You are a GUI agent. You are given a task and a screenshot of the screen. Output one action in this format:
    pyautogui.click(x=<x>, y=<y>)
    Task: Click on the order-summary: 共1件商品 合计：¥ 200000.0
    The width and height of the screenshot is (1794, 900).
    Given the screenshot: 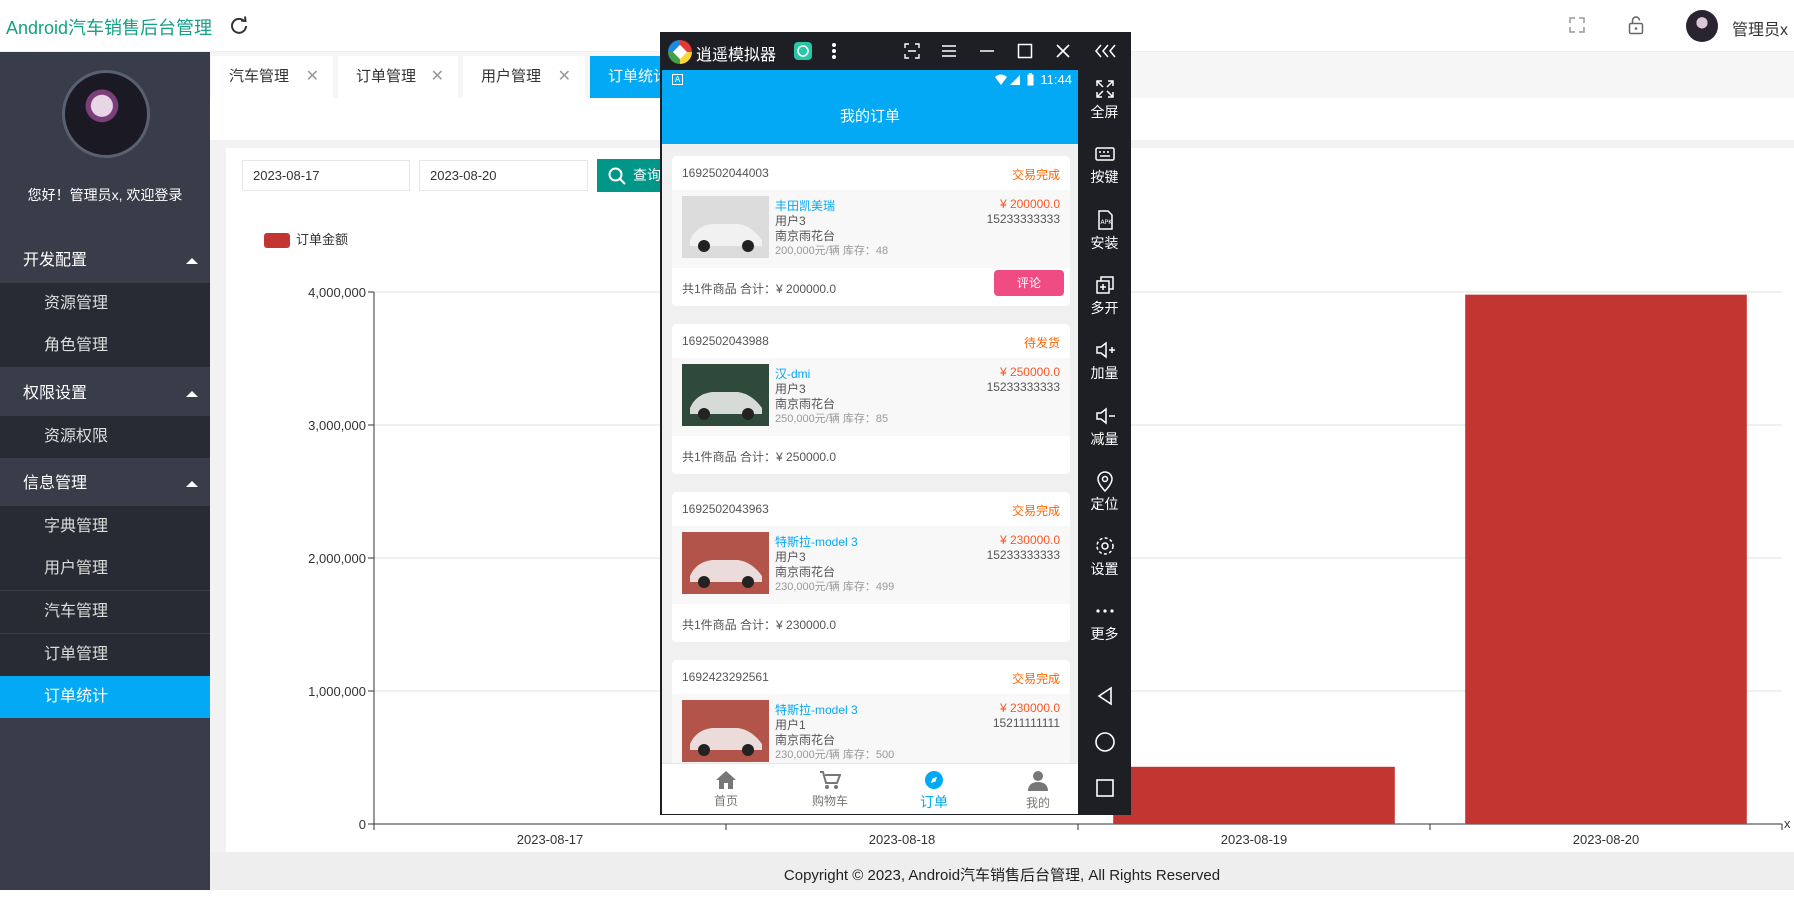 What is the action you would take?
    pyautogui.click(x=759, y=289)
    